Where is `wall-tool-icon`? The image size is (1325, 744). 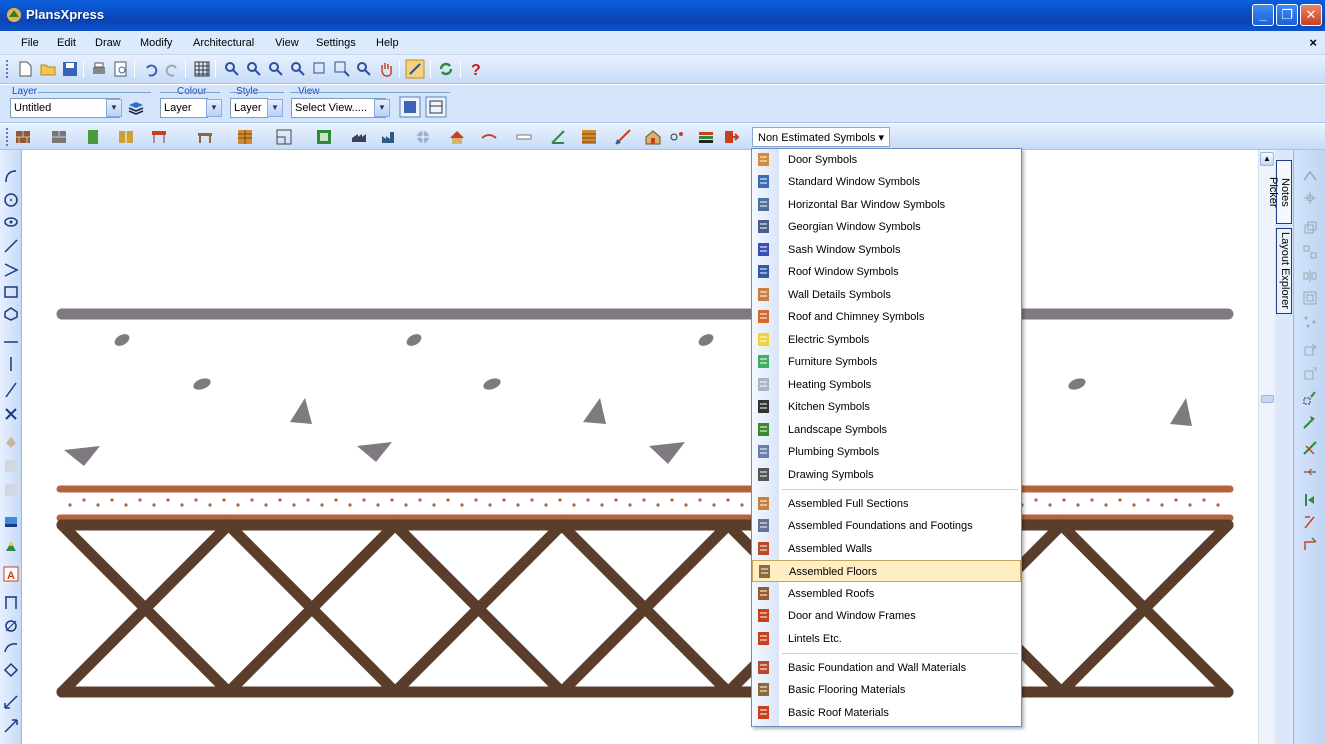
wall-tool-icon is located at coordinates (23, 137).